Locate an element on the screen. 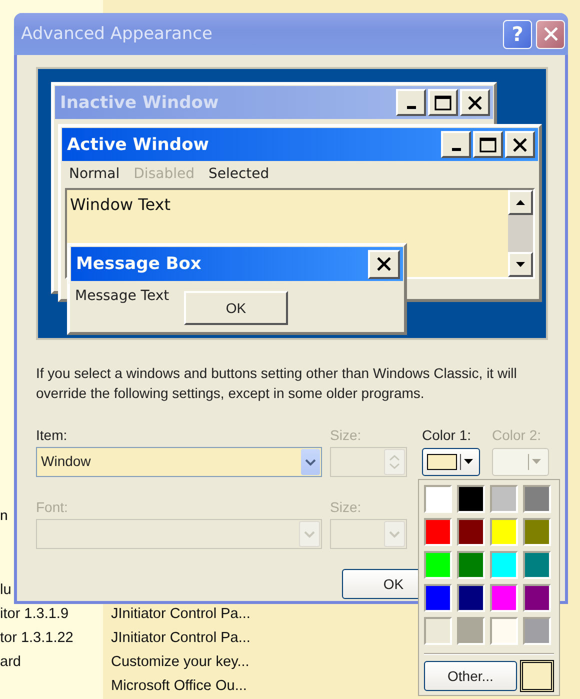  scroll-down-button is located at coordinates (520, 264).